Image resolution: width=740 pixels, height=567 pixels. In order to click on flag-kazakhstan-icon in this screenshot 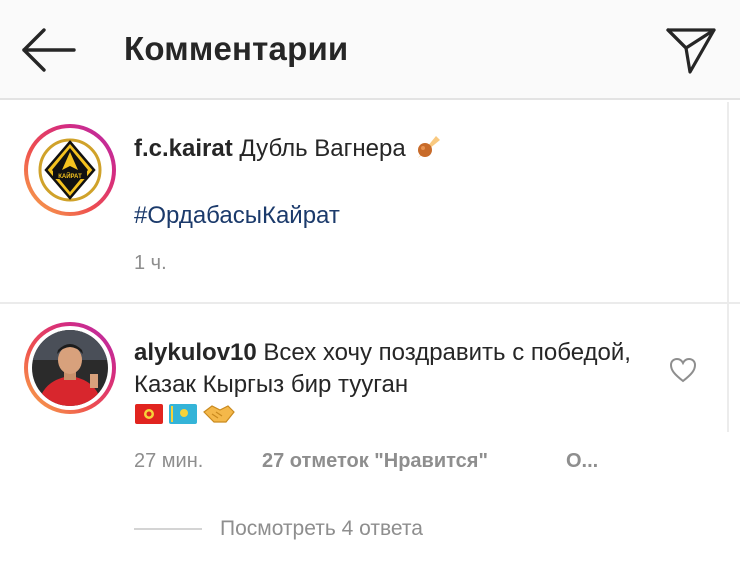, I will do `click(183, 414)`.